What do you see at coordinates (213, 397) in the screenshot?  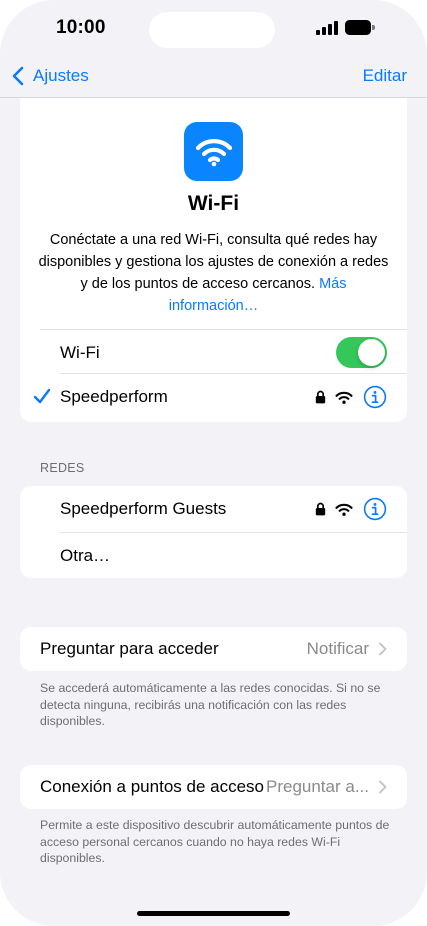 I see `connected-network-row: Speedperform` at bounding box center [213, 397].